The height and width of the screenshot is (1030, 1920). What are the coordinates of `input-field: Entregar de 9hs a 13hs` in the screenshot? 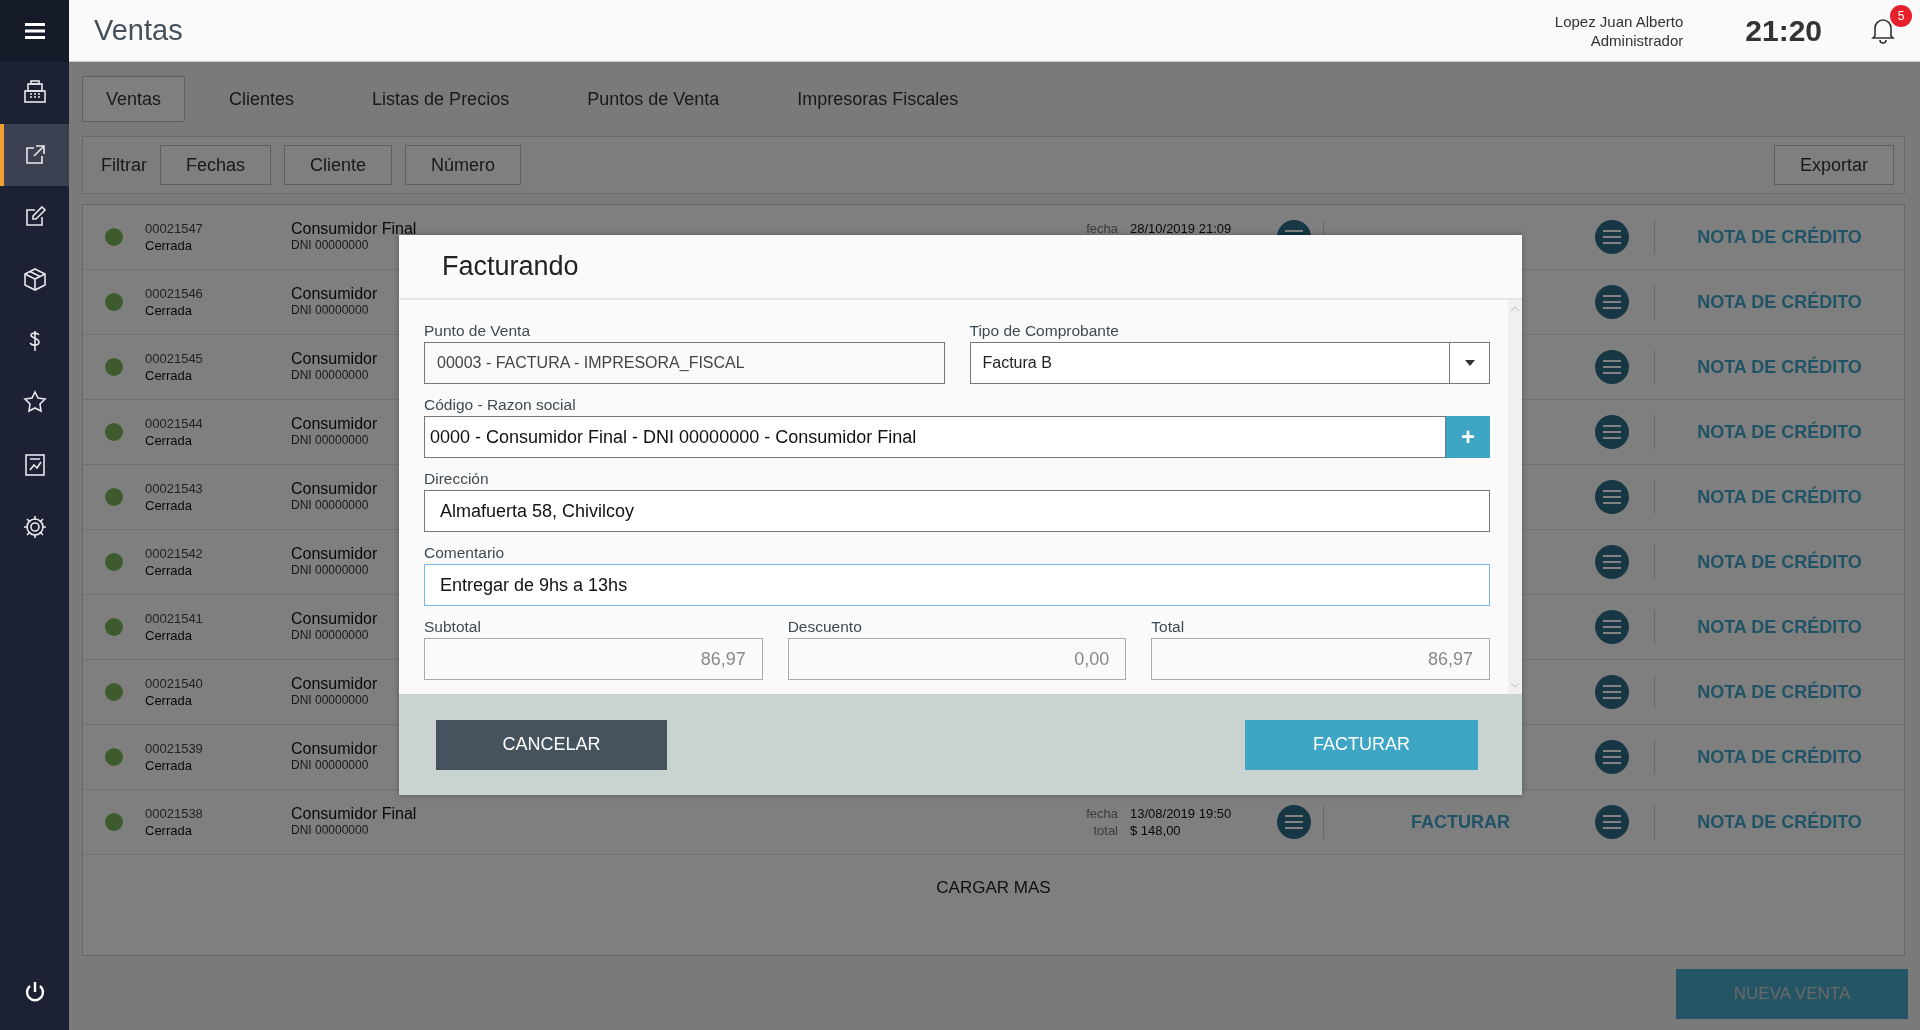 It's located at (957, 585).